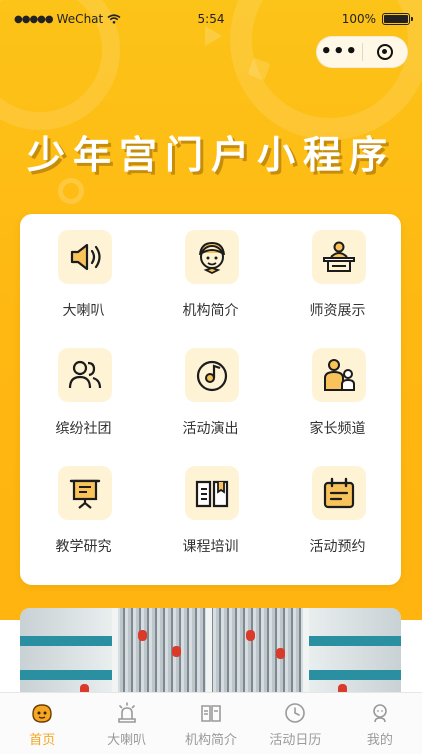 The image size is (422, 754). I want to click on open-book-icon, so click(212, 493).